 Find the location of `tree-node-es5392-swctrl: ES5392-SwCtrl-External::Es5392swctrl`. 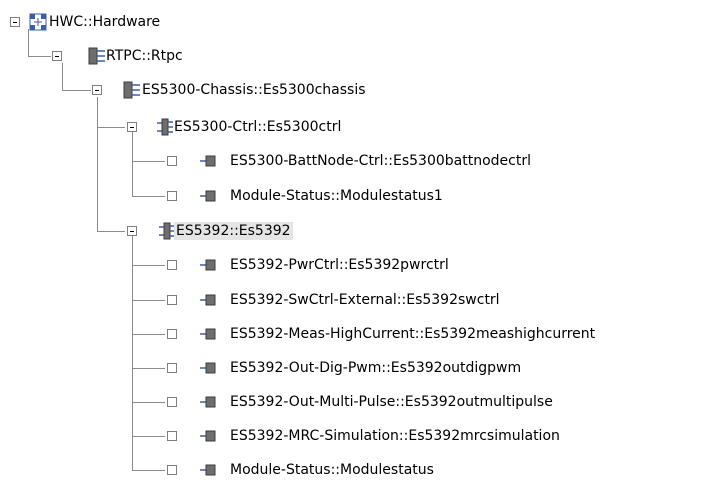

tree-node-es5392-swctrl: ES5392-SwCtrl-External::Es5392swctrl is located at coordinates (357, 300).